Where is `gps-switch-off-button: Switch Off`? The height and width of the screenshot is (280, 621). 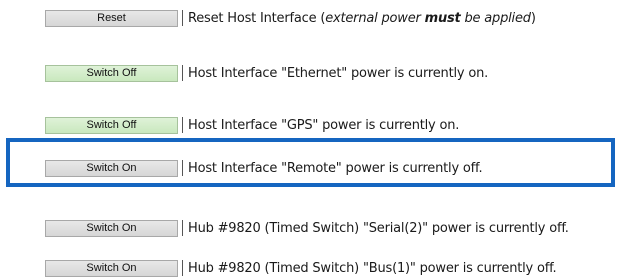
gps-switch-off-button: Switch Off is located at coordinates (111, 125).